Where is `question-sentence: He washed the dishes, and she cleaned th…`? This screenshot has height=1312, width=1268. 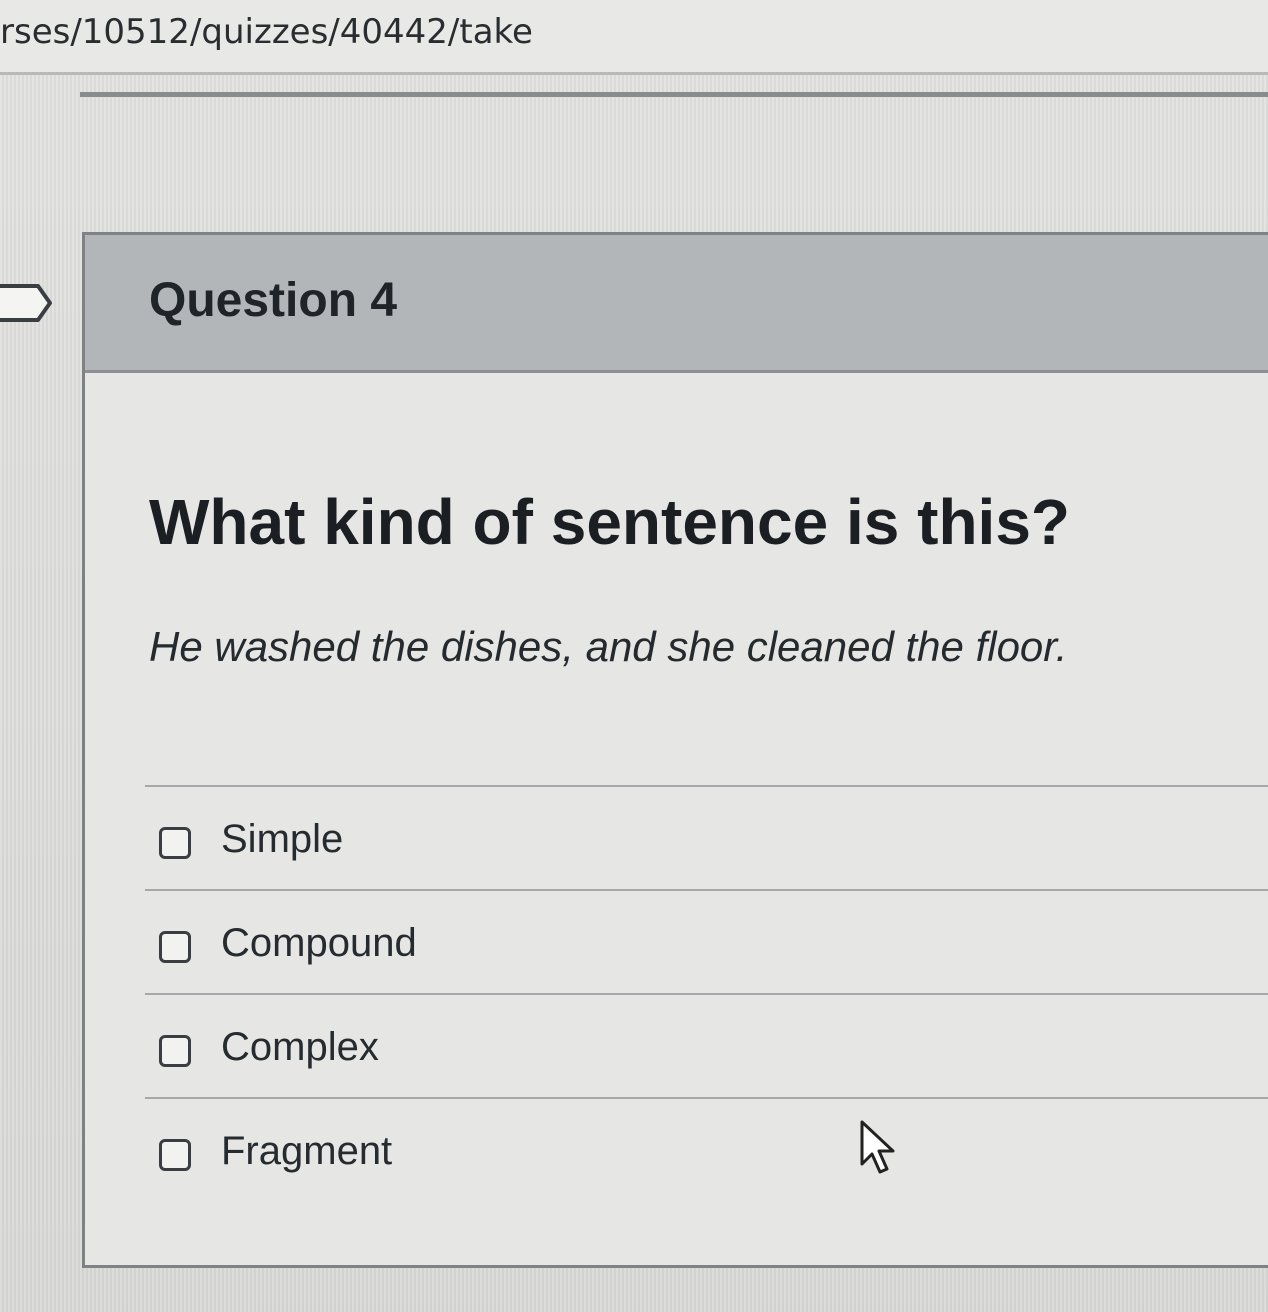
question-sentence: He washed the dishes, and she cleaned th… is located at coordinates (608, 646).